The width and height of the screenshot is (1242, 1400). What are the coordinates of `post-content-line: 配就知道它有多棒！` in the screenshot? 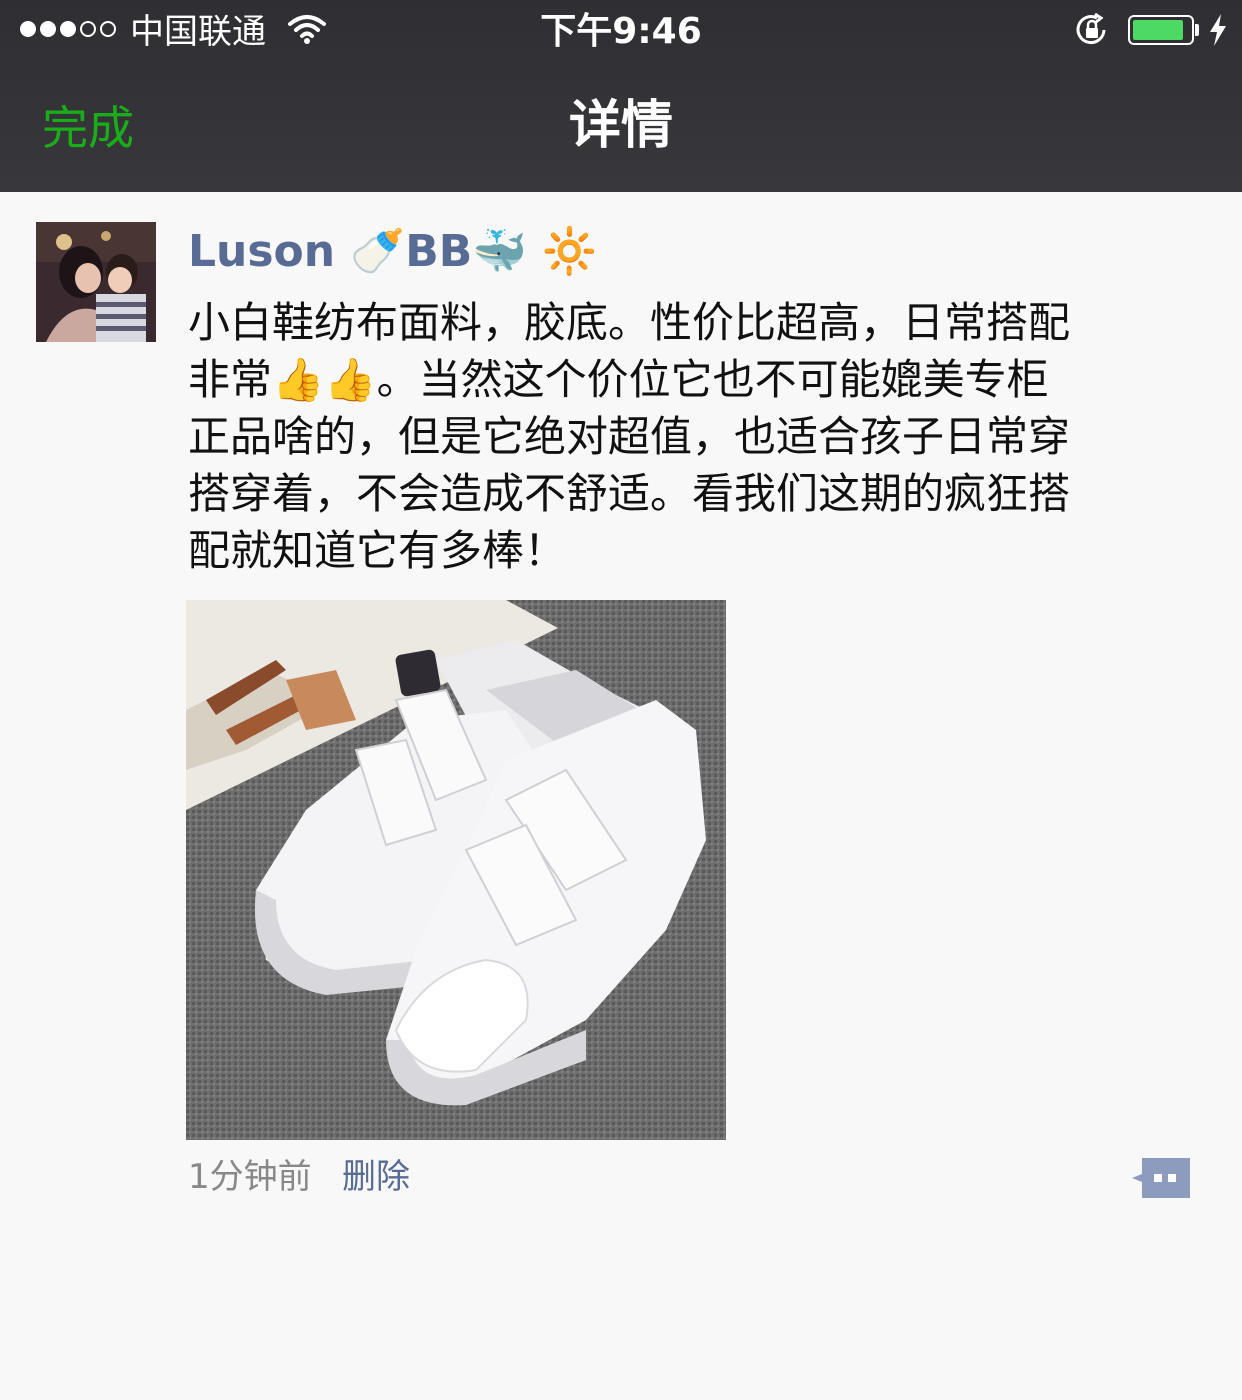 It's located at (377, 550).